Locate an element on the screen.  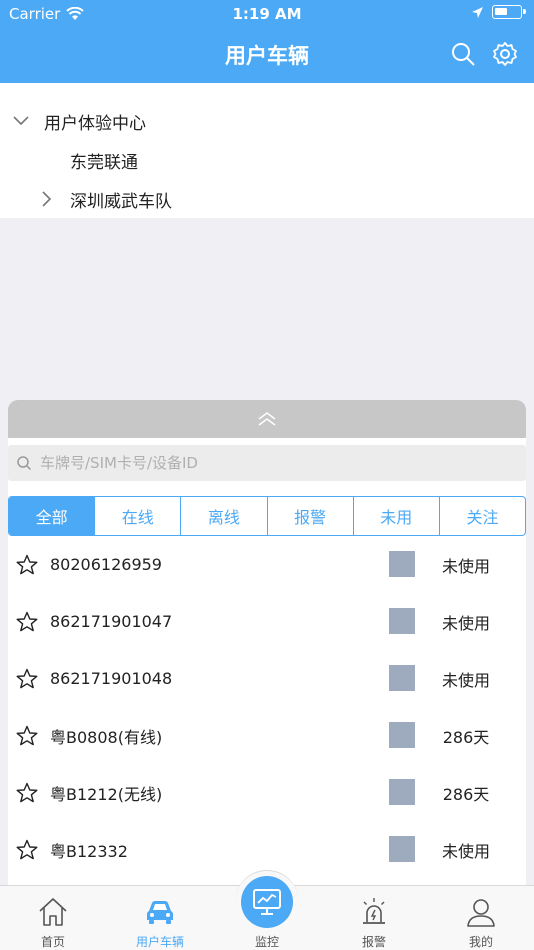
tab-home: 首页 is located at coordinates (53, 918).